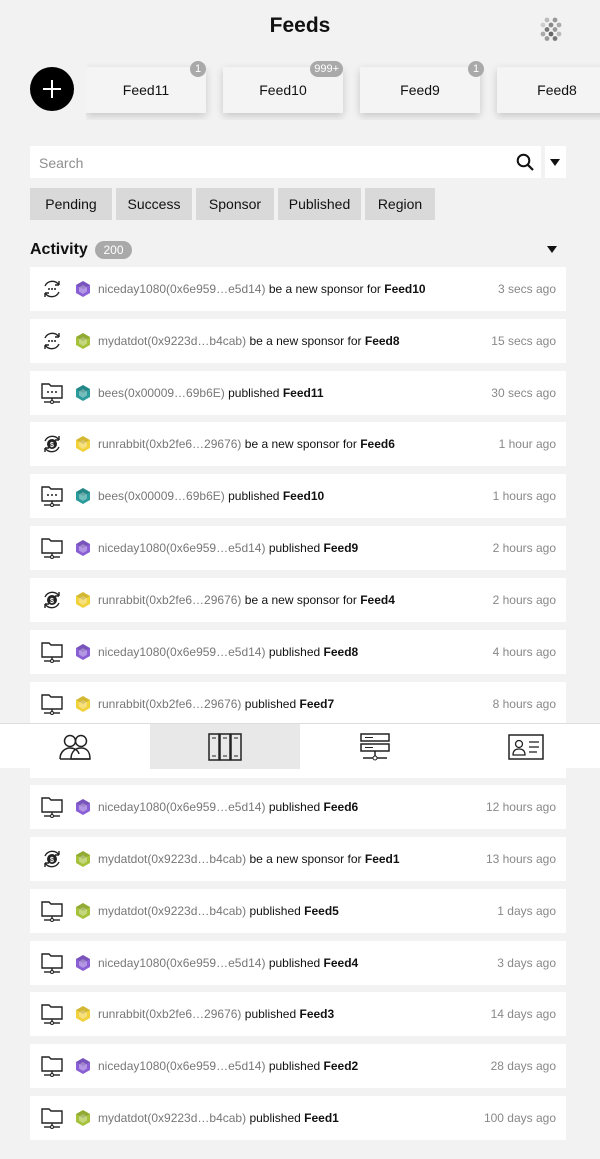  Describe the element at coordinates (294, 652) in the screenshot. I see `activity-action: published` at that location.